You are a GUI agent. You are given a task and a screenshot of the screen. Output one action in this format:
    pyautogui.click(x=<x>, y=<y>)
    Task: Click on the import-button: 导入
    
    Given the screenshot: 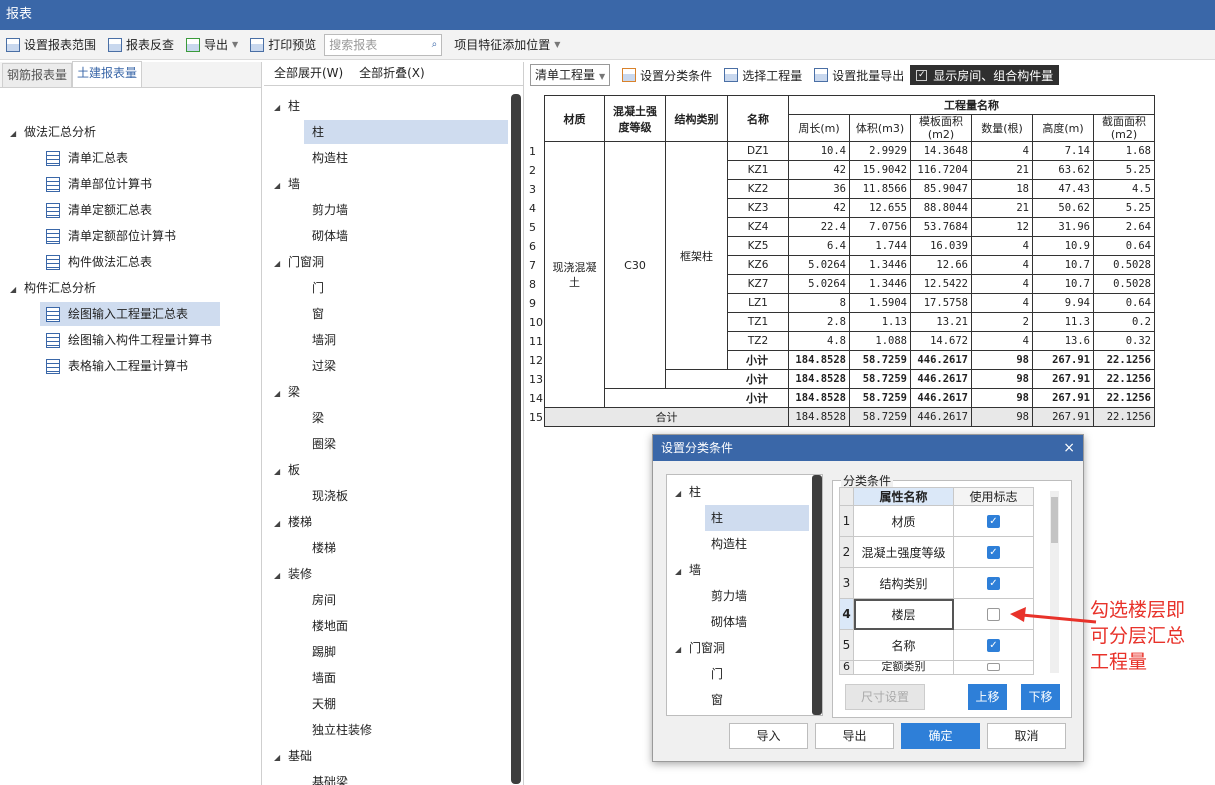 What is the action you would take?
    pyautogui.click(x=768, y=736)
    